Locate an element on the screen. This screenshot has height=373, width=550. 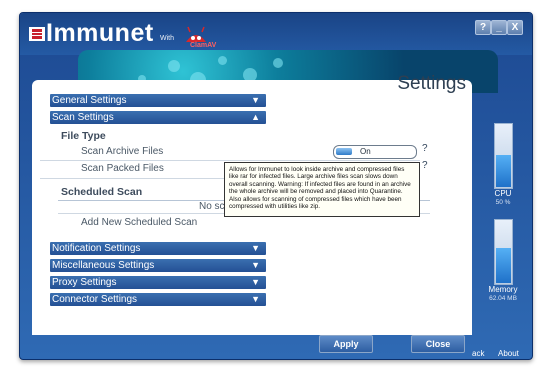
memory-meter is located at coordinates (503, 252).